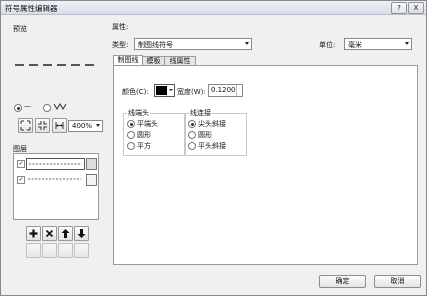 Image resolution: width=427 pixels, height=296 pixels. Describe the element at coordinates (192, 146) in the screenshot. I see `join-bevel-radio` at that location.